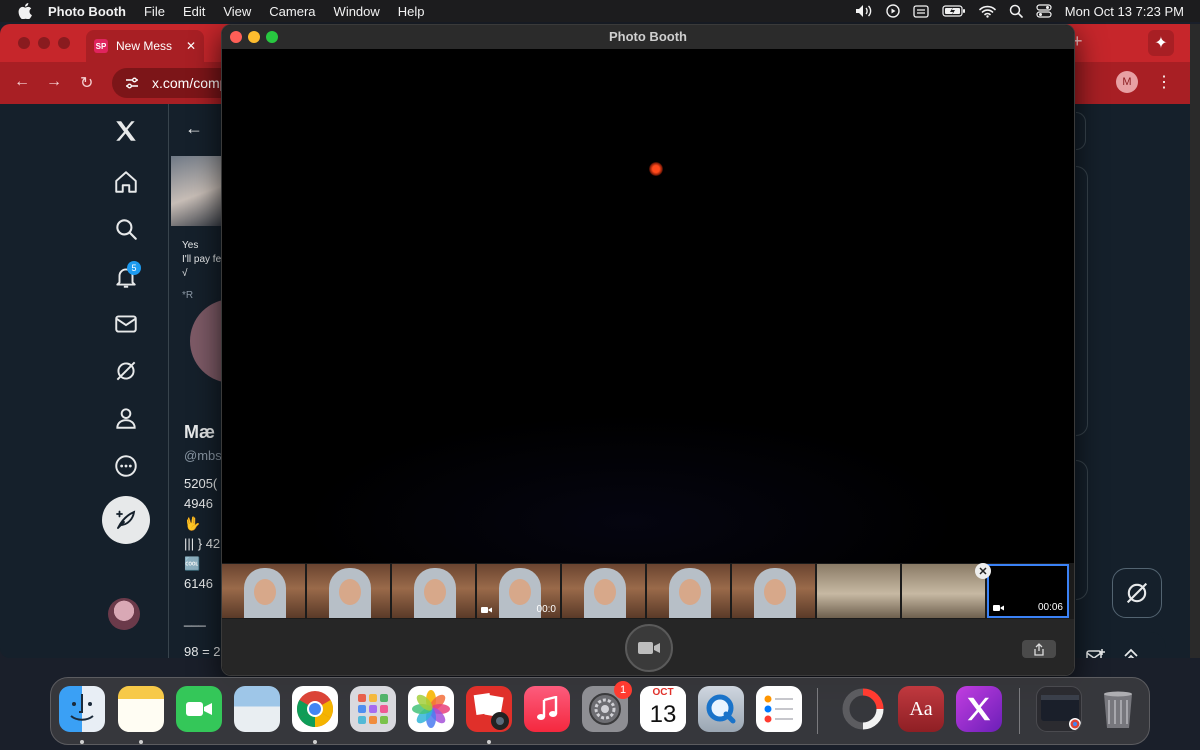  I want to click on browser-minimize-button, so click(44, 43).